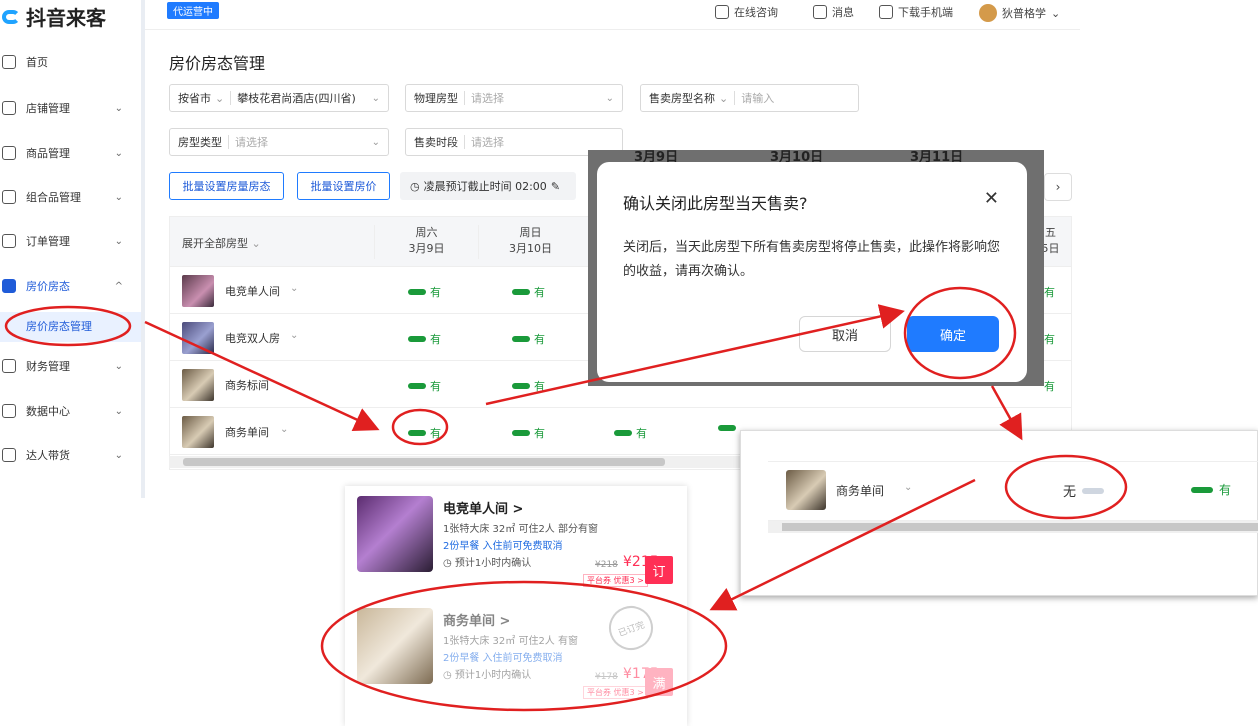  What do you see at coordinates (48, 108) in the screenshot?
I see `sidebar-item-label: 店铺管理` at bounding box center [48, 108].